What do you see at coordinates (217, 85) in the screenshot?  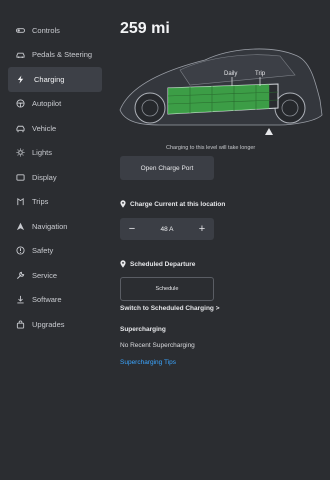 I see `car-battery-visual: Daily Trip` at bounding box center [217, 85].